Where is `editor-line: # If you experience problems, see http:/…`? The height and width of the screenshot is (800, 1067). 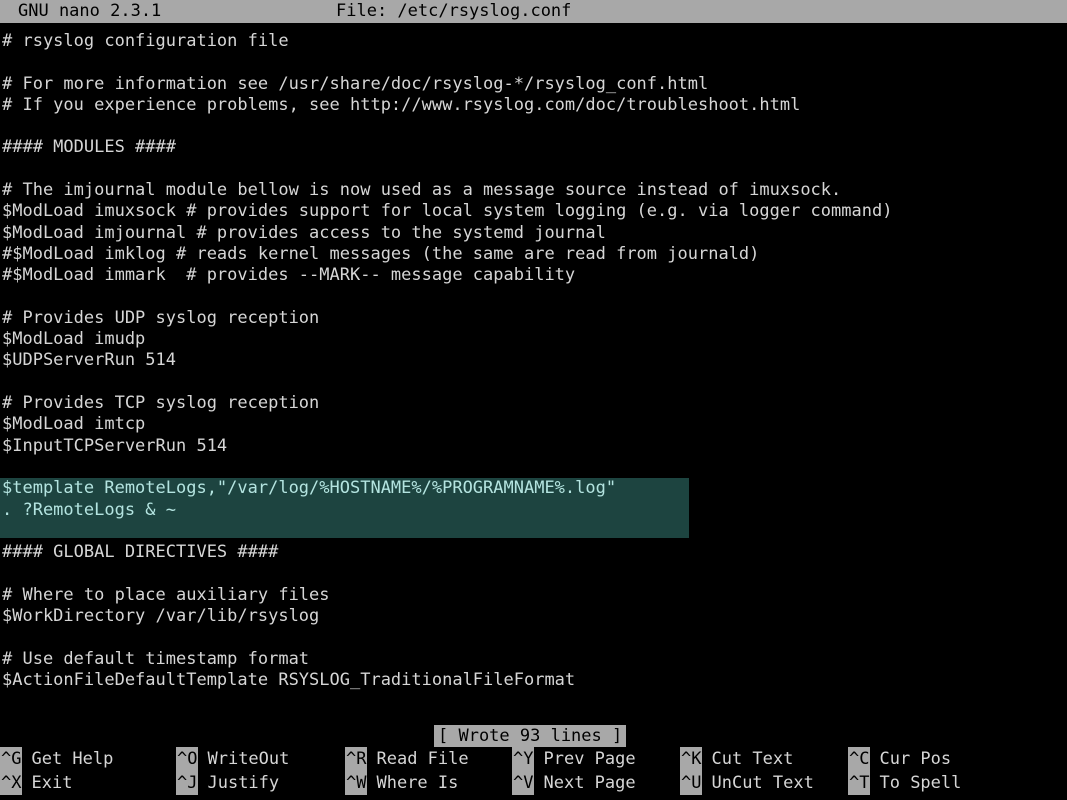
editor-line: # If you experience problems, see http:/… is located at coordinates (533, 105).